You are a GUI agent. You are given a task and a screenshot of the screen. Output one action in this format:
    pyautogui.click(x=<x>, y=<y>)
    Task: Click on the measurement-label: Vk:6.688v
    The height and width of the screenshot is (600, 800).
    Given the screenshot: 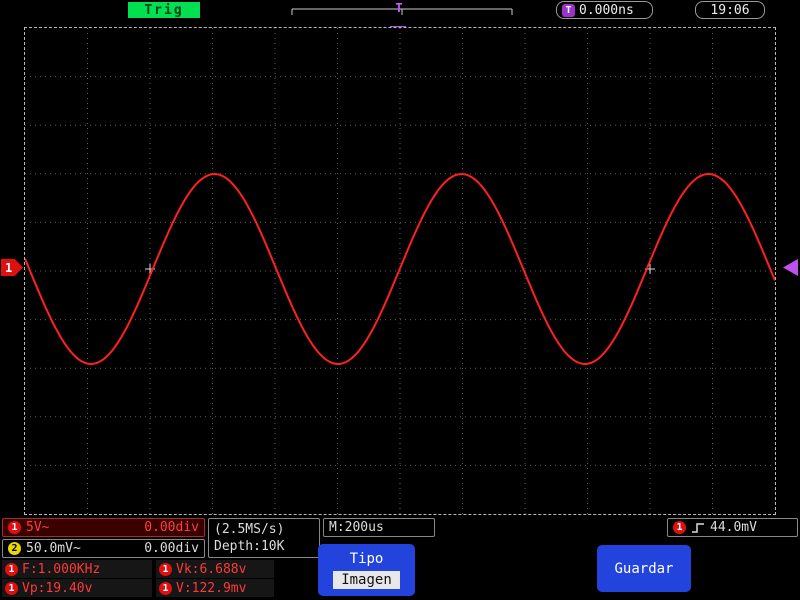 What is the action you would take?
    pyautogui.click(x=211, y=569)
    